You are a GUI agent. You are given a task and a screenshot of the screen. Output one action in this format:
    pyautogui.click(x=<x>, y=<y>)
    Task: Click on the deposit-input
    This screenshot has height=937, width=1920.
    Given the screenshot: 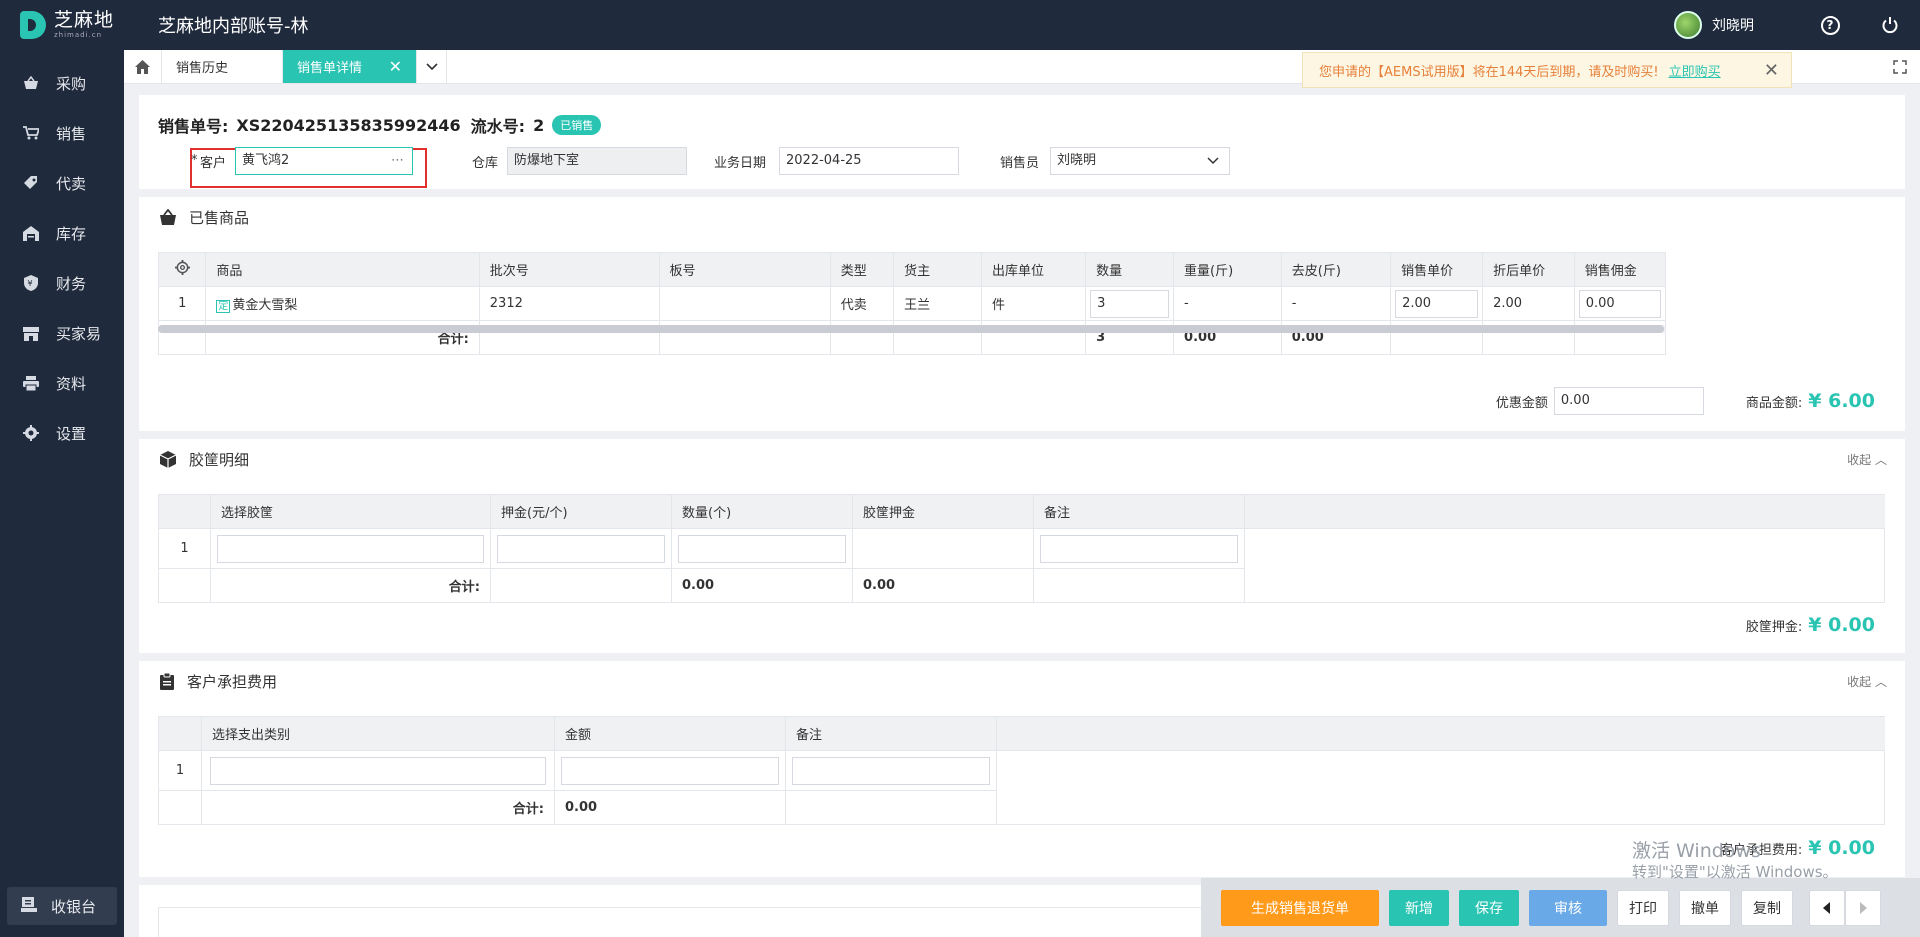 What is the action you would take?
    pyautogui.click(x=581, y=548)
    